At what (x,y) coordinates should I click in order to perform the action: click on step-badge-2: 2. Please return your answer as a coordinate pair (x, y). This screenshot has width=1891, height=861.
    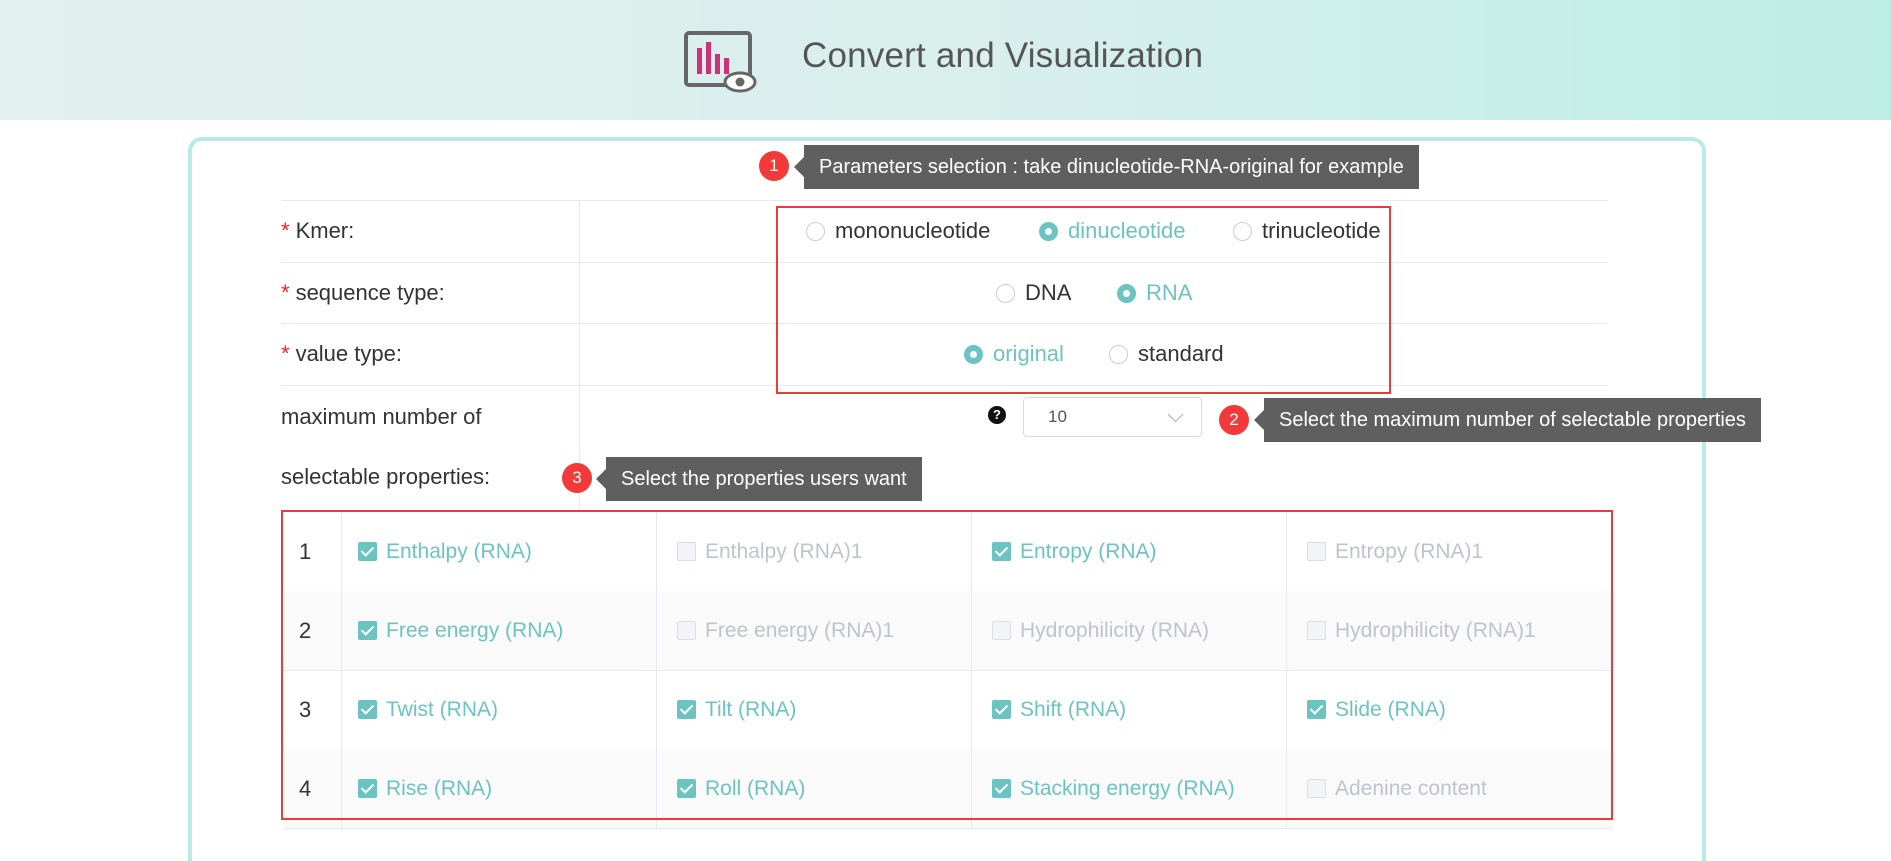
    Looking at the image, I should click on (1234, 420).